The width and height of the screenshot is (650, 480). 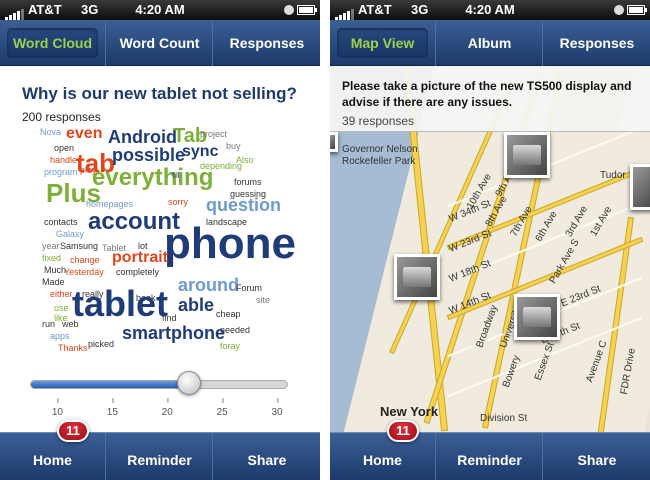 I want to click on cloud-word: either, so click(x=61, y=294).